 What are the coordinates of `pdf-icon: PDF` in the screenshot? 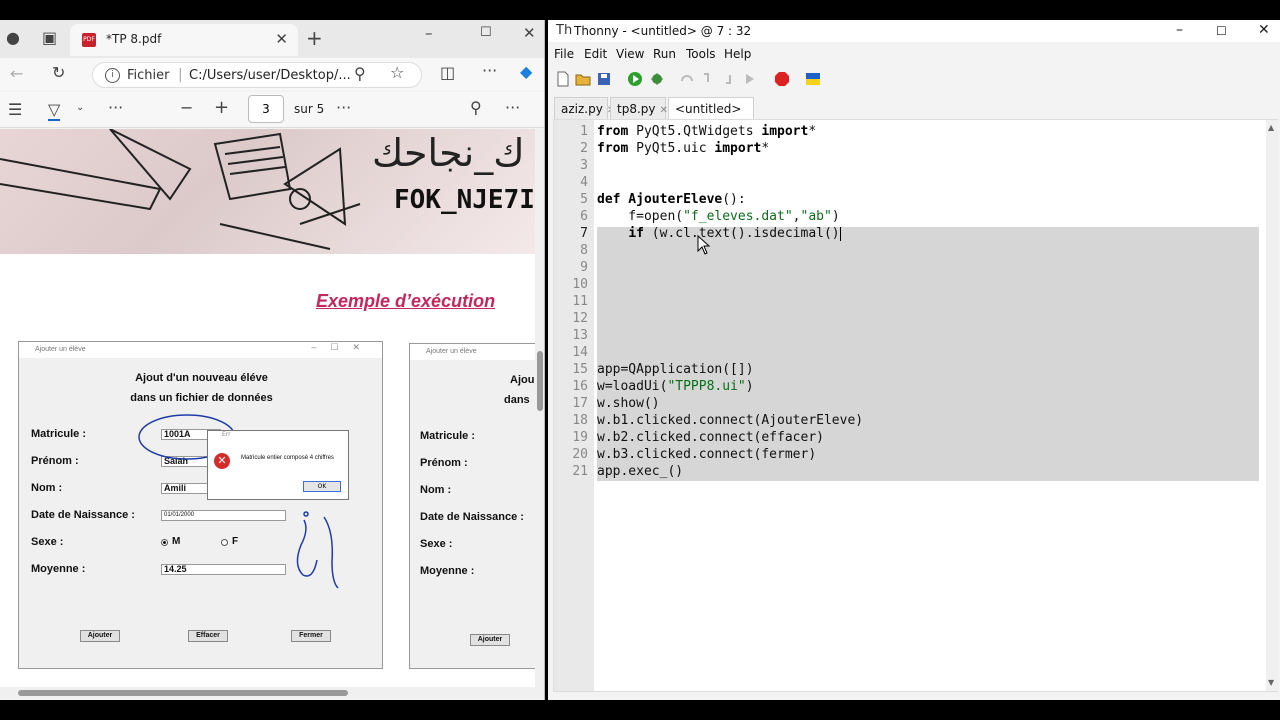 It's located at (89, 40).